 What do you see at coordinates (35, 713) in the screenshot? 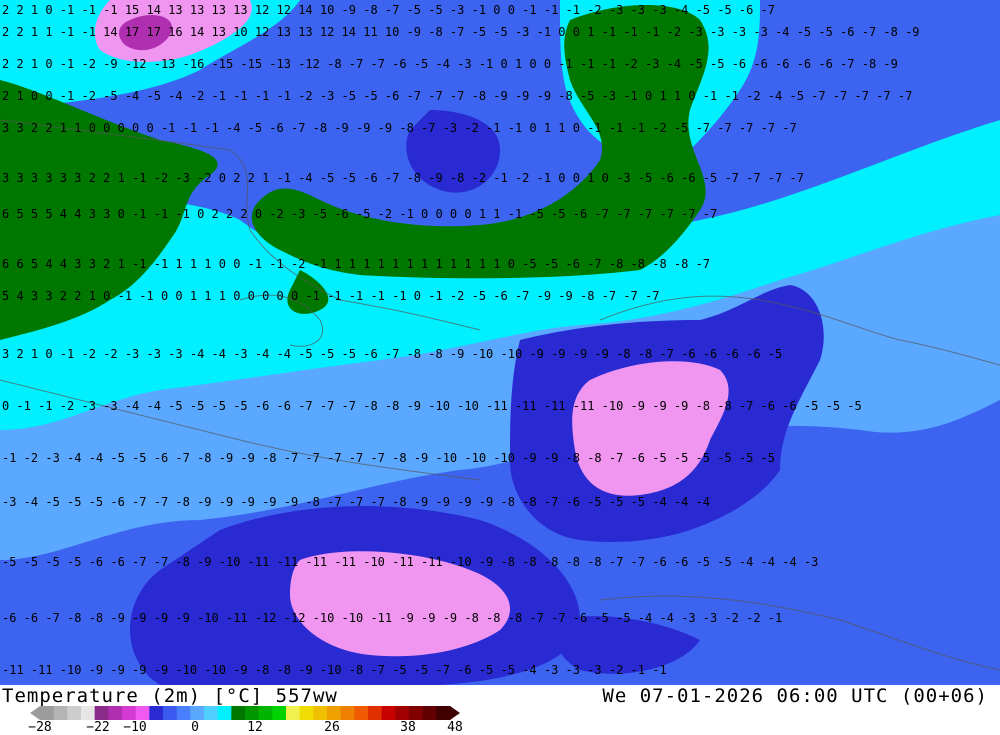
I see `colorbar-arrow-left` at bounding box center [35, 713].